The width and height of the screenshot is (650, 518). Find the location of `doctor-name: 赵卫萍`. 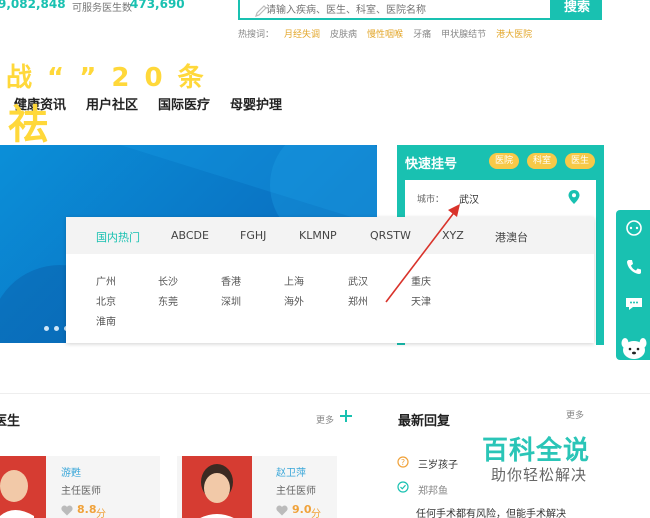

doctor-name: 赵卫萍 is located at coordinates (291, 471).